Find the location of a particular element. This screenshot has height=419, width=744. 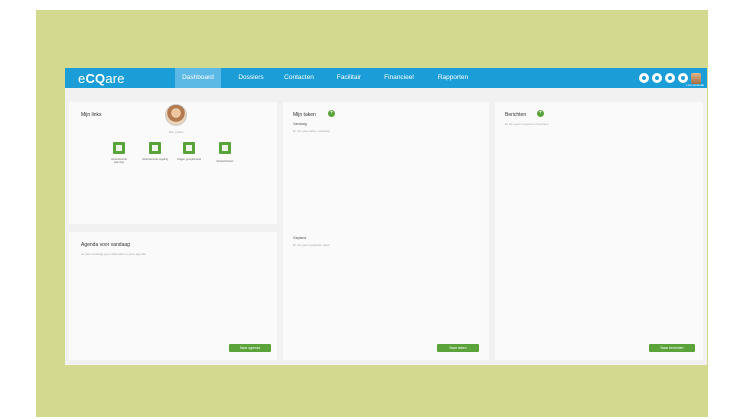

settings-tile-icon is located at coordinates (189, 148).